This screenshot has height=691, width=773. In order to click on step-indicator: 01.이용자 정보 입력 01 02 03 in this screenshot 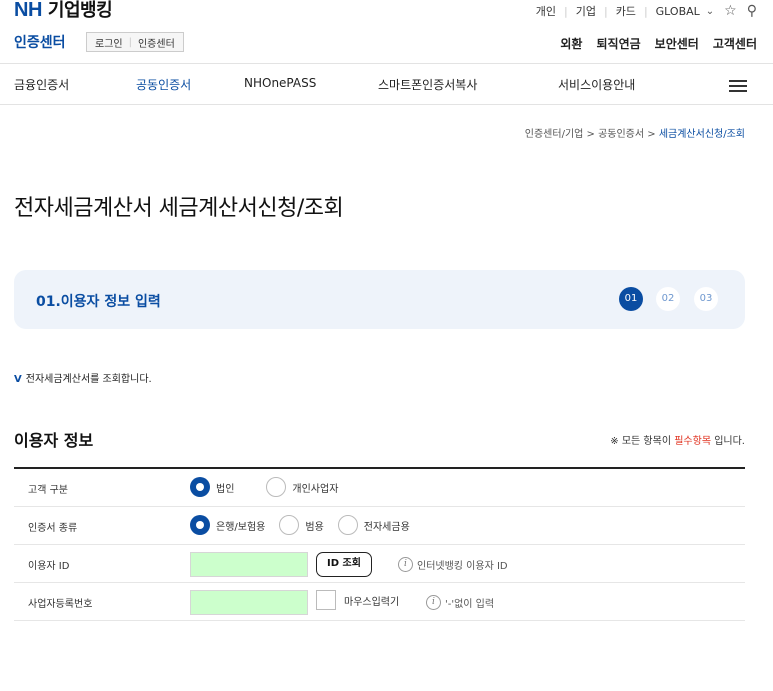, I will do `click(379, 299)`.